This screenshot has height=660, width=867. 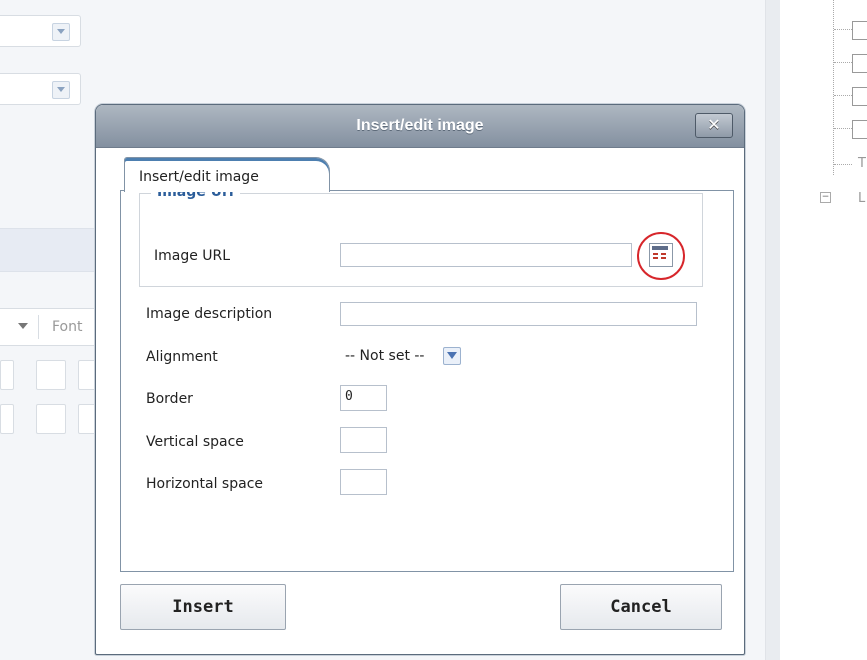 I want to click on dropdown-arrow-icon, so click(x=452, y=356).